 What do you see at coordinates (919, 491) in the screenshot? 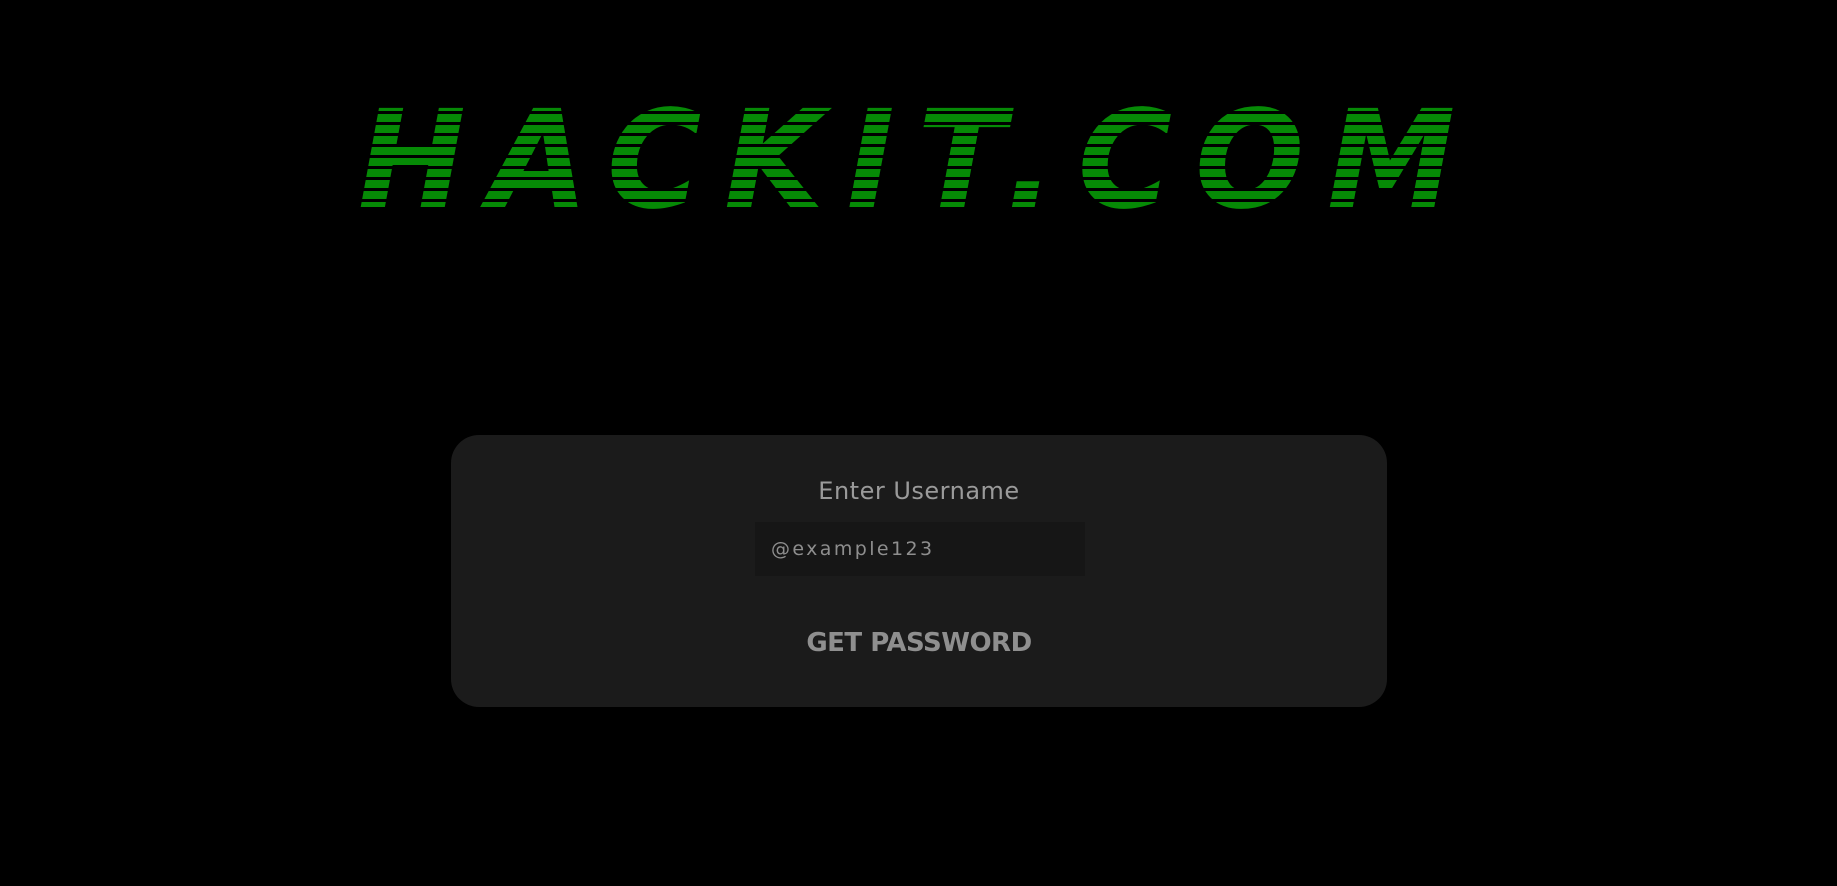
I see `username-label: Enter Username` at bounding box center [919, 491].